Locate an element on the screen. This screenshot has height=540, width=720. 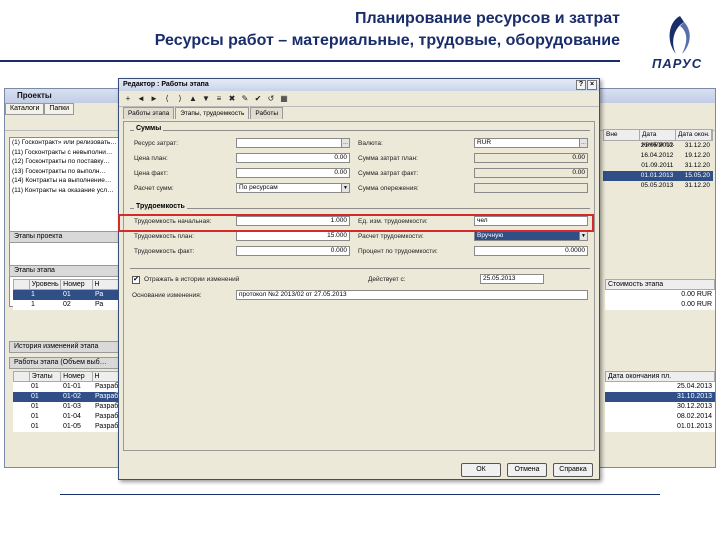
table-row: 01.09.2011 31.12.20 is located at coordinates (658, 166).